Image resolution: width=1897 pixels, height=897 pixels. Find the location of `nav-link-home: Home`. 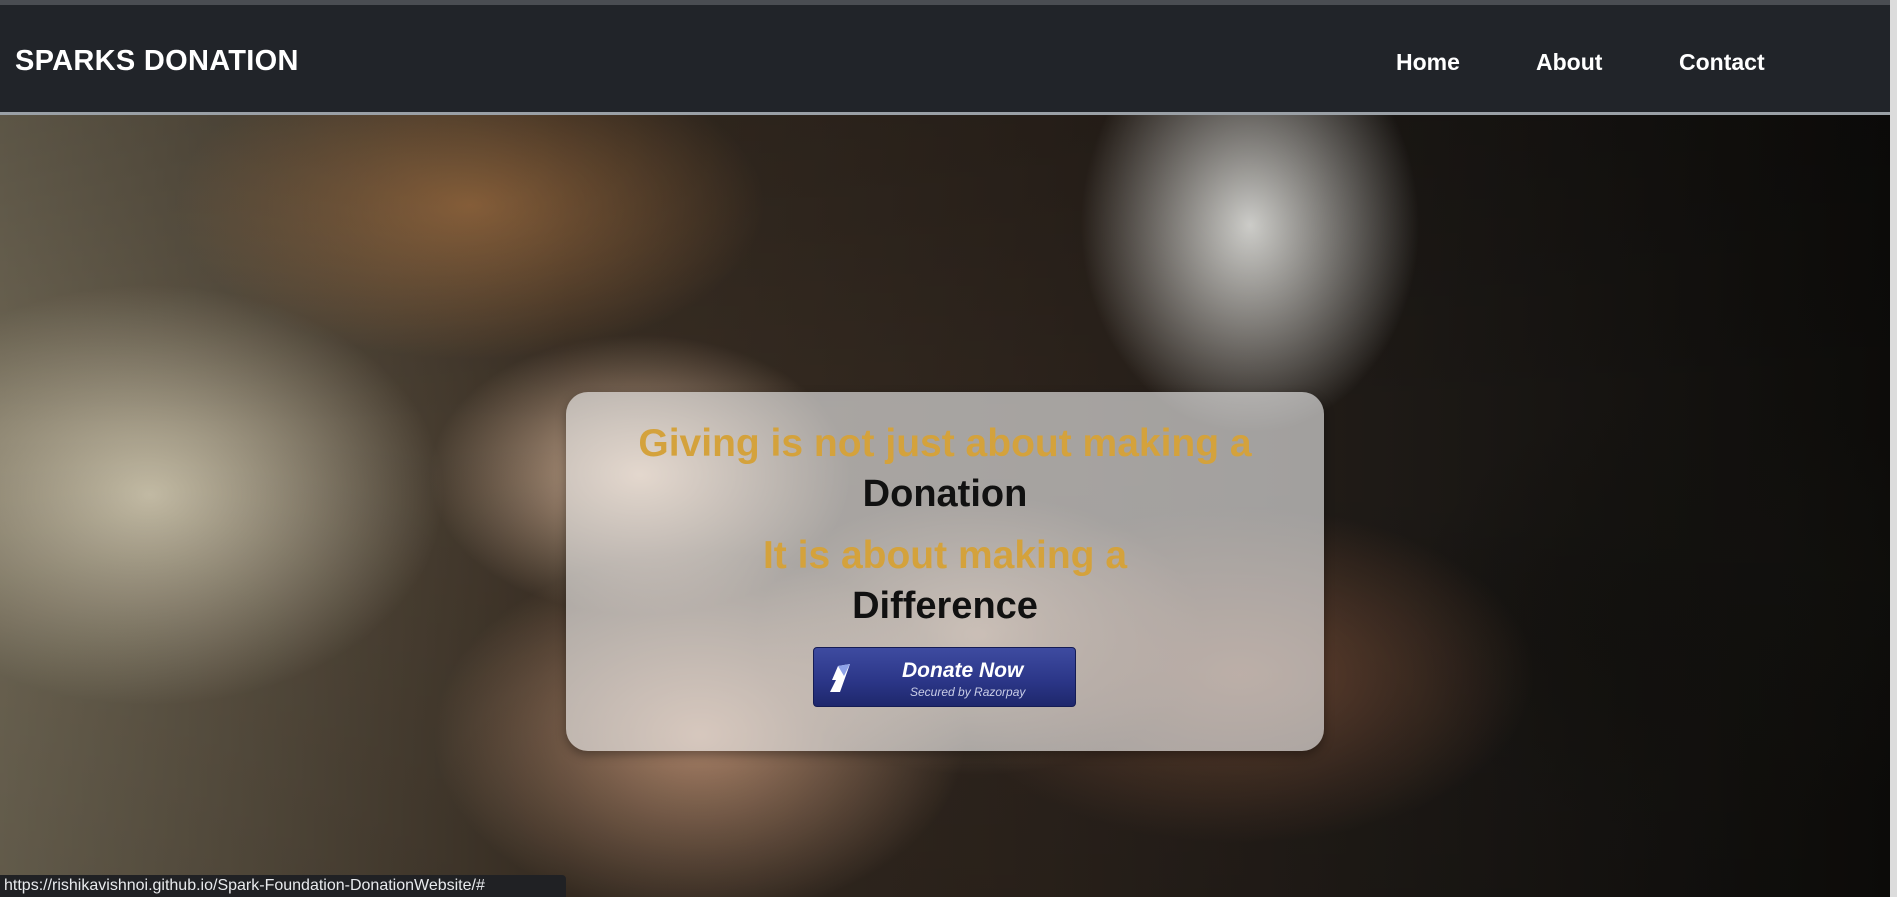

nav-link-home: Home is located at coordinates (1428, 62).